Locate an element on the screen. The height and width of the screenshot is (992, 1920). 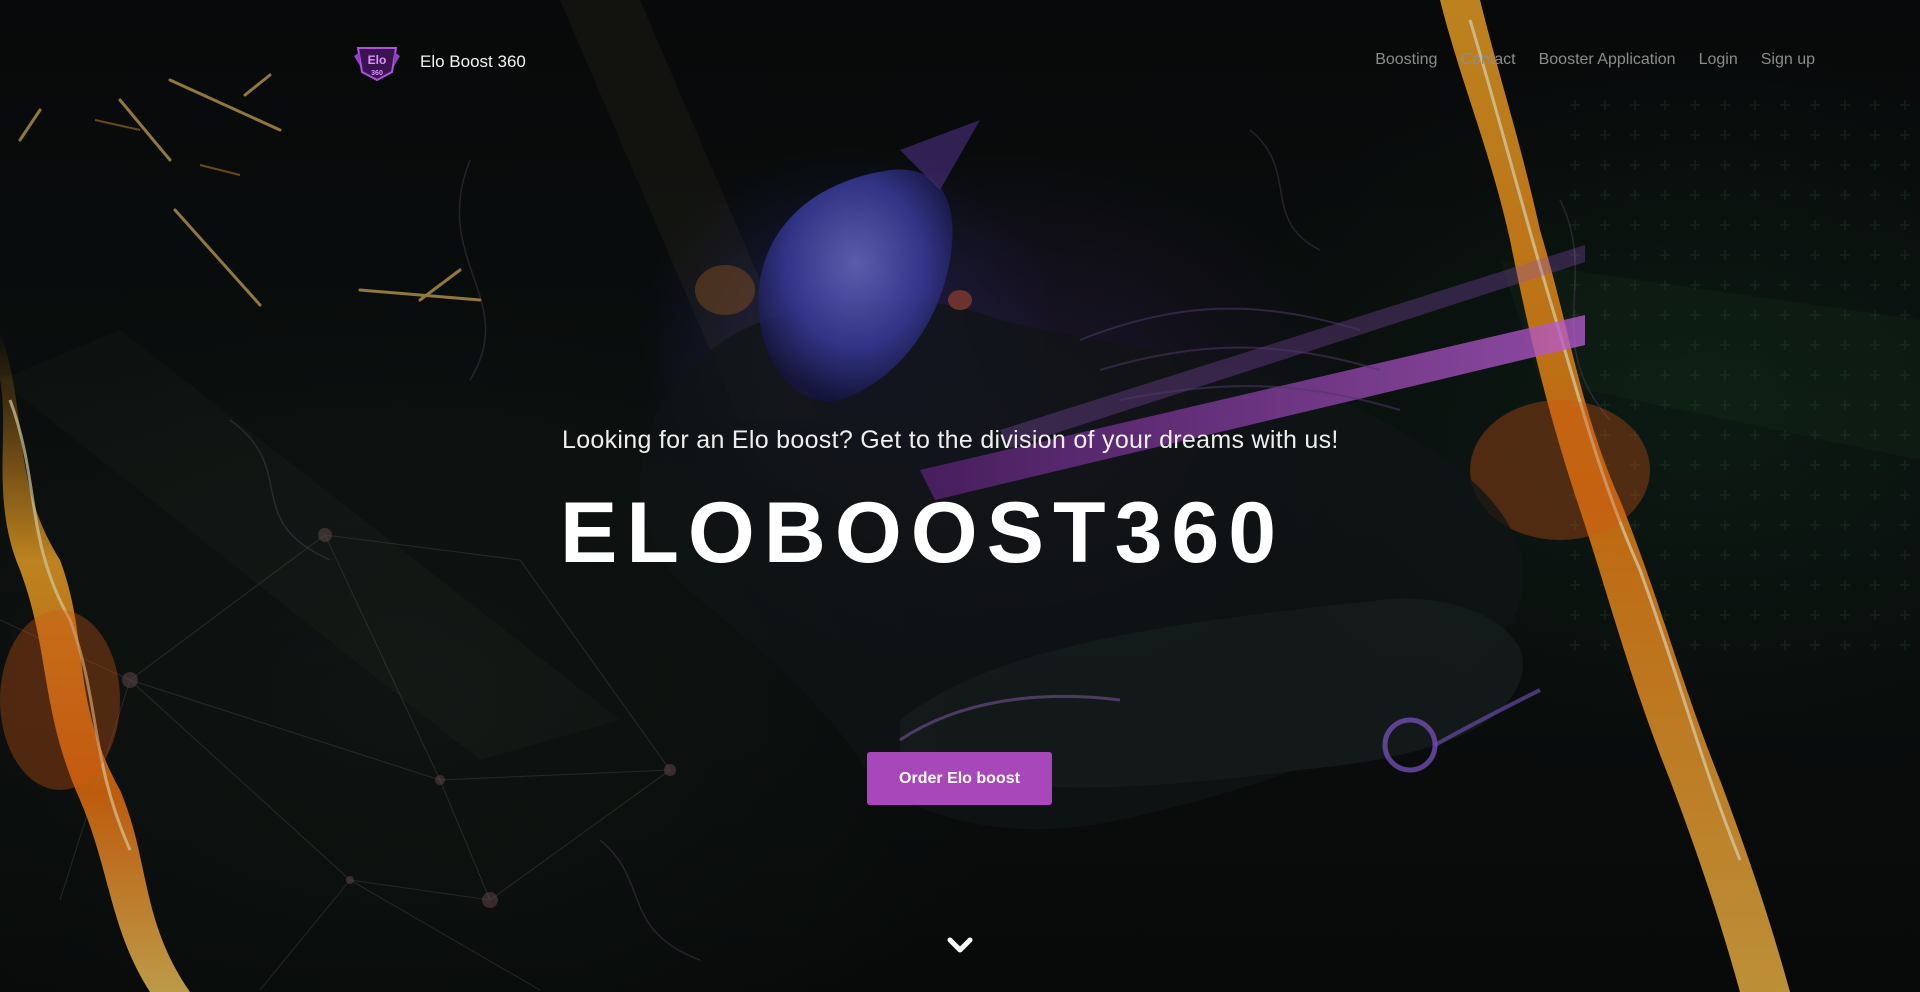
elo-boost-logo: Elo 360 is located at coordinates (377, 64).